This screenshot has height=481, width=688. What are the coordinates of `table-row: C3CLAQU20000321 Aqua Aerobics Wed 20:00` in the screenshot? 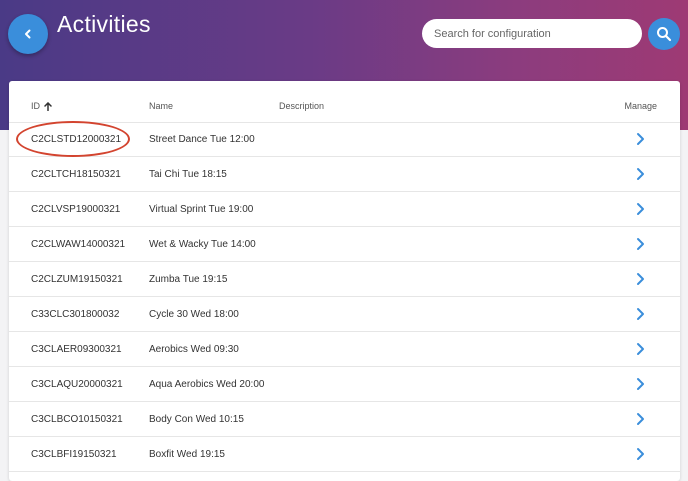 It's located at (344, 384).